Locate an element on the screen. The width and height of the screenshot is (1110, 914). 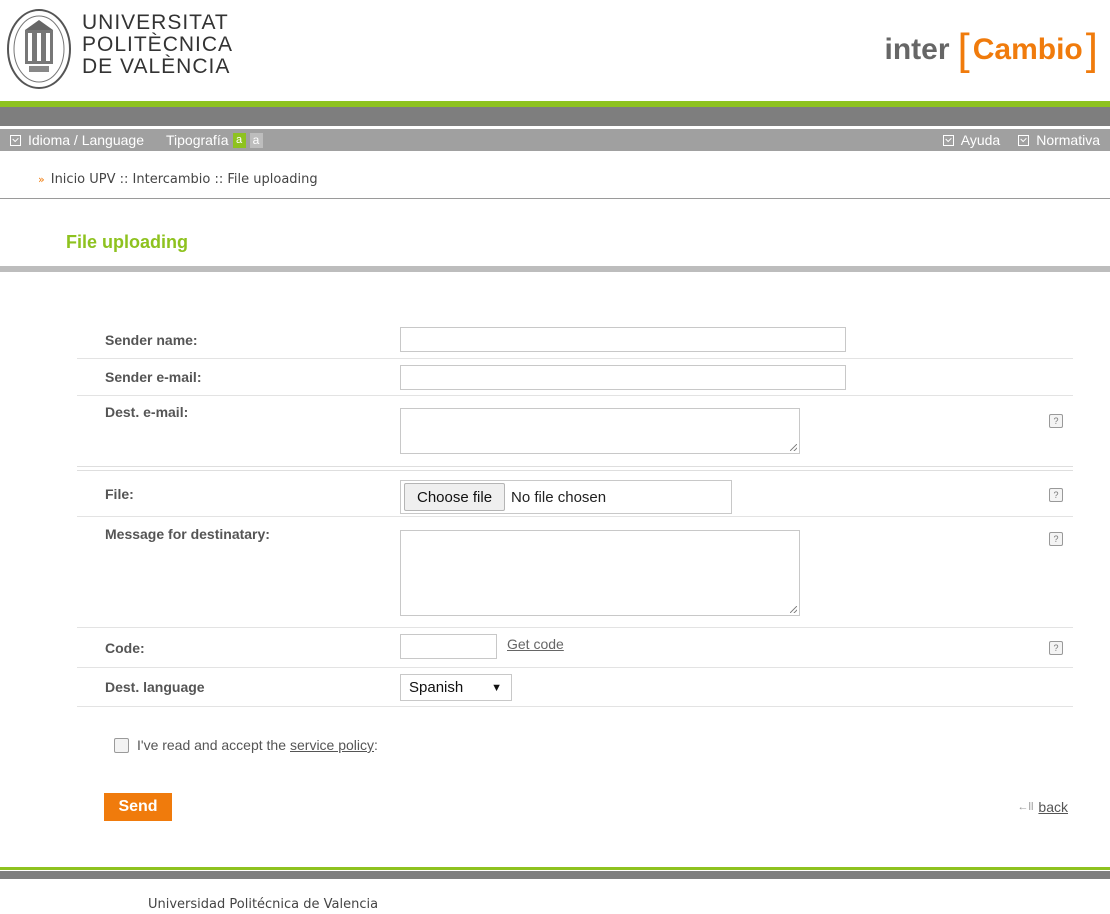
language-select: Spanish ▼ is located at coordinates (456, 687).